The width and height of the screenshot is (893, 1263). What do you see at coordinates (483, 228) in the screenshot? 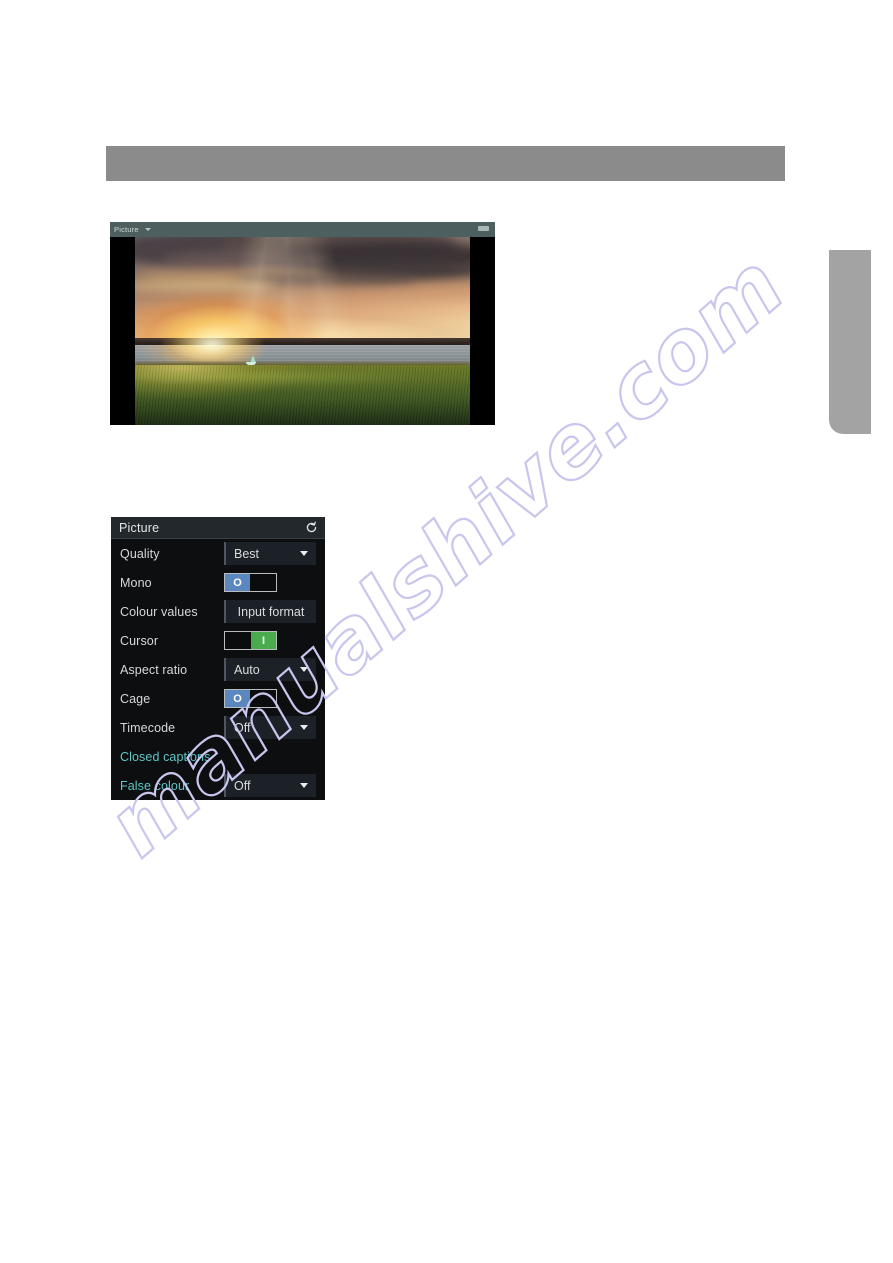
I see `minimize-icon` at bounding box center [483, 228].